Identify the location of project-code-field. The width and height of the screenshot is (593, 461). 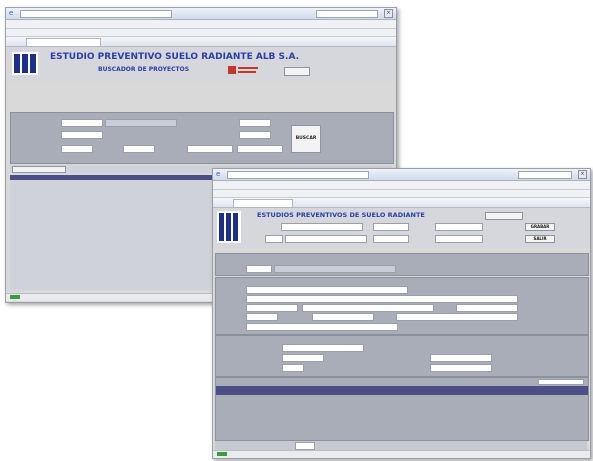
(259, 269).